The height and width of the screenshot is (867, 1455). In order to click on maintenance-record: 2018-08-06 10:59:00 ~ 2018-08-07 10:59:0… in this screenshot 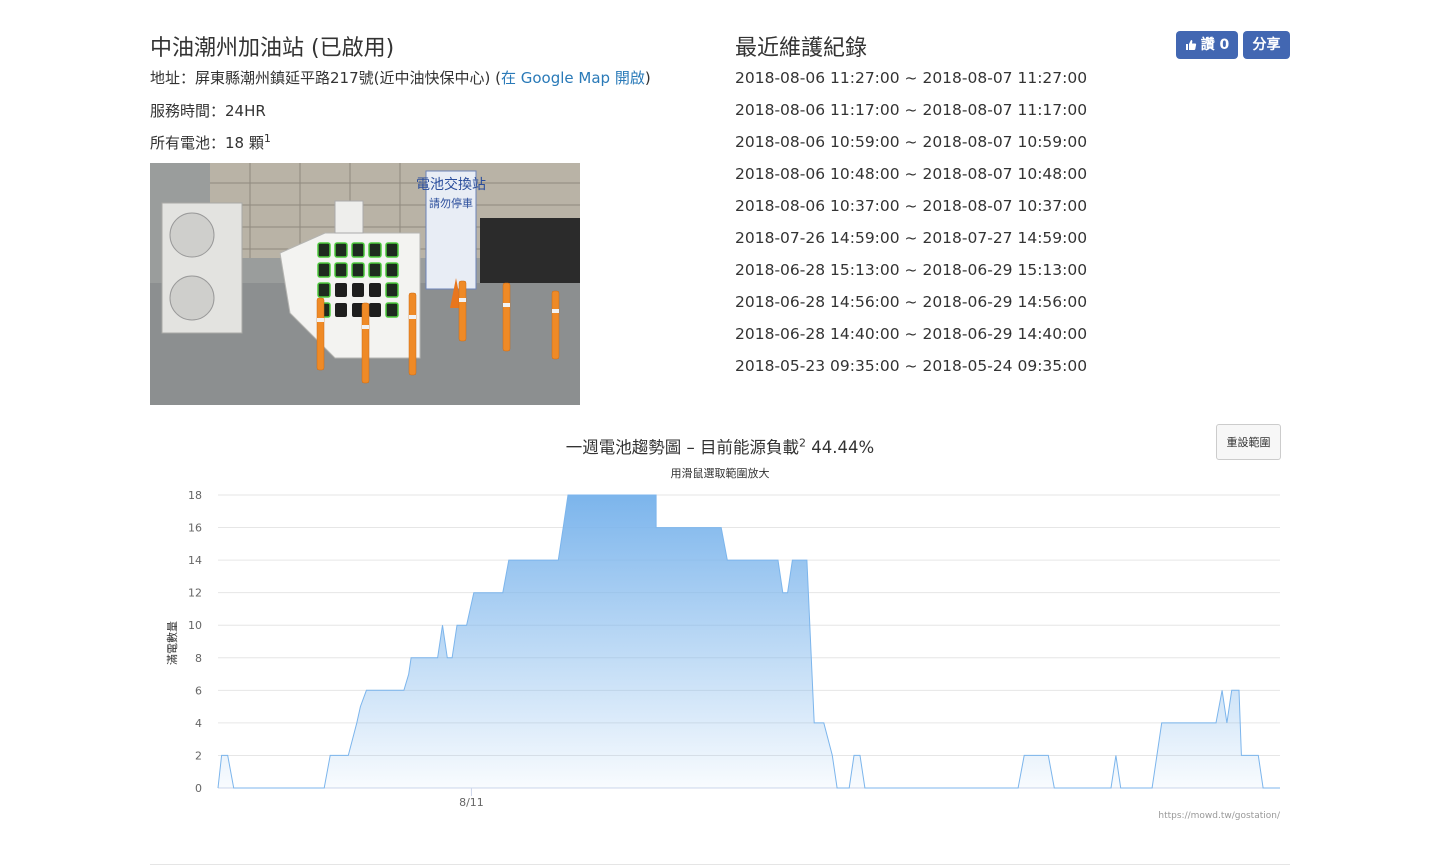, I will do `click(911, 142)`.